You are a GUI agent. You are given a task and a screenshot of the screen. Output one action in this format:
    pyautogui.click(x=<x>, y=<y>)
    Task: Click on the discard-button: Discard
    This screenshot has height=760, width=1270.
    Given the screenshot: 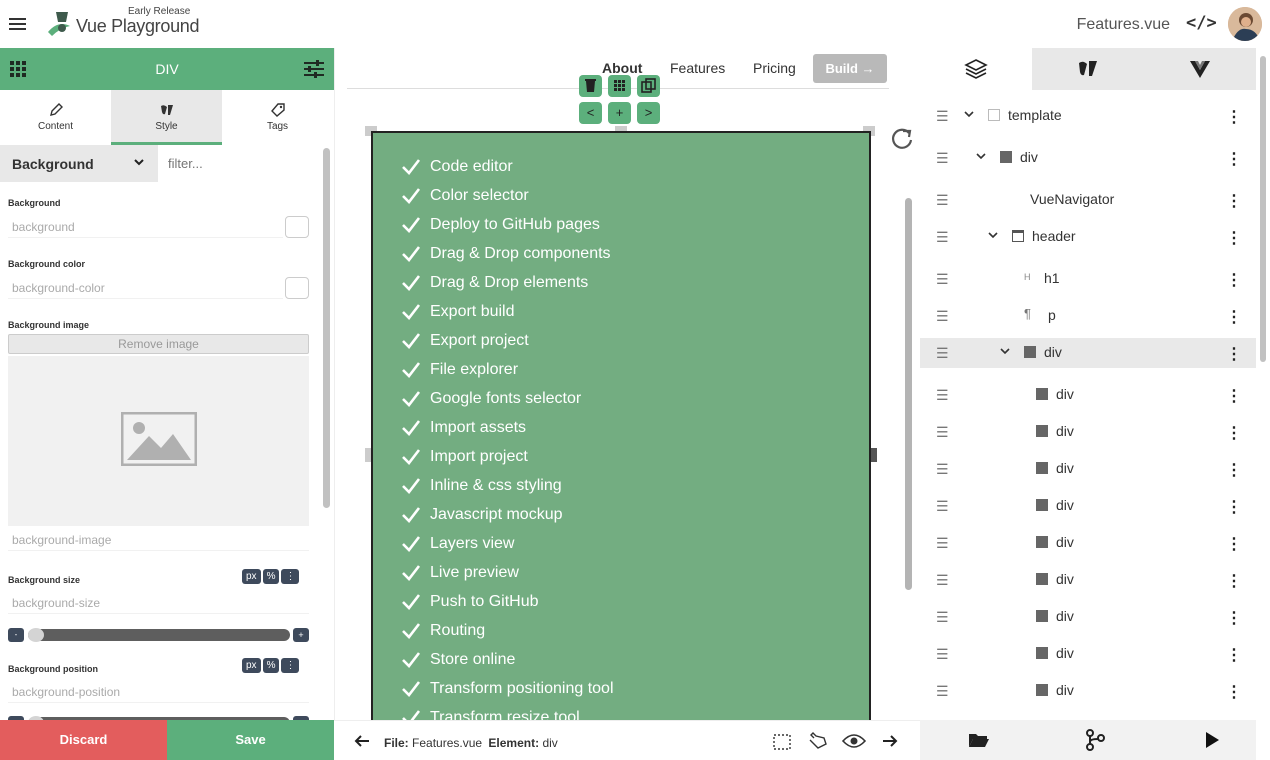 What is the action you would take?
    pyautogui.click(x=83, y=740)
    